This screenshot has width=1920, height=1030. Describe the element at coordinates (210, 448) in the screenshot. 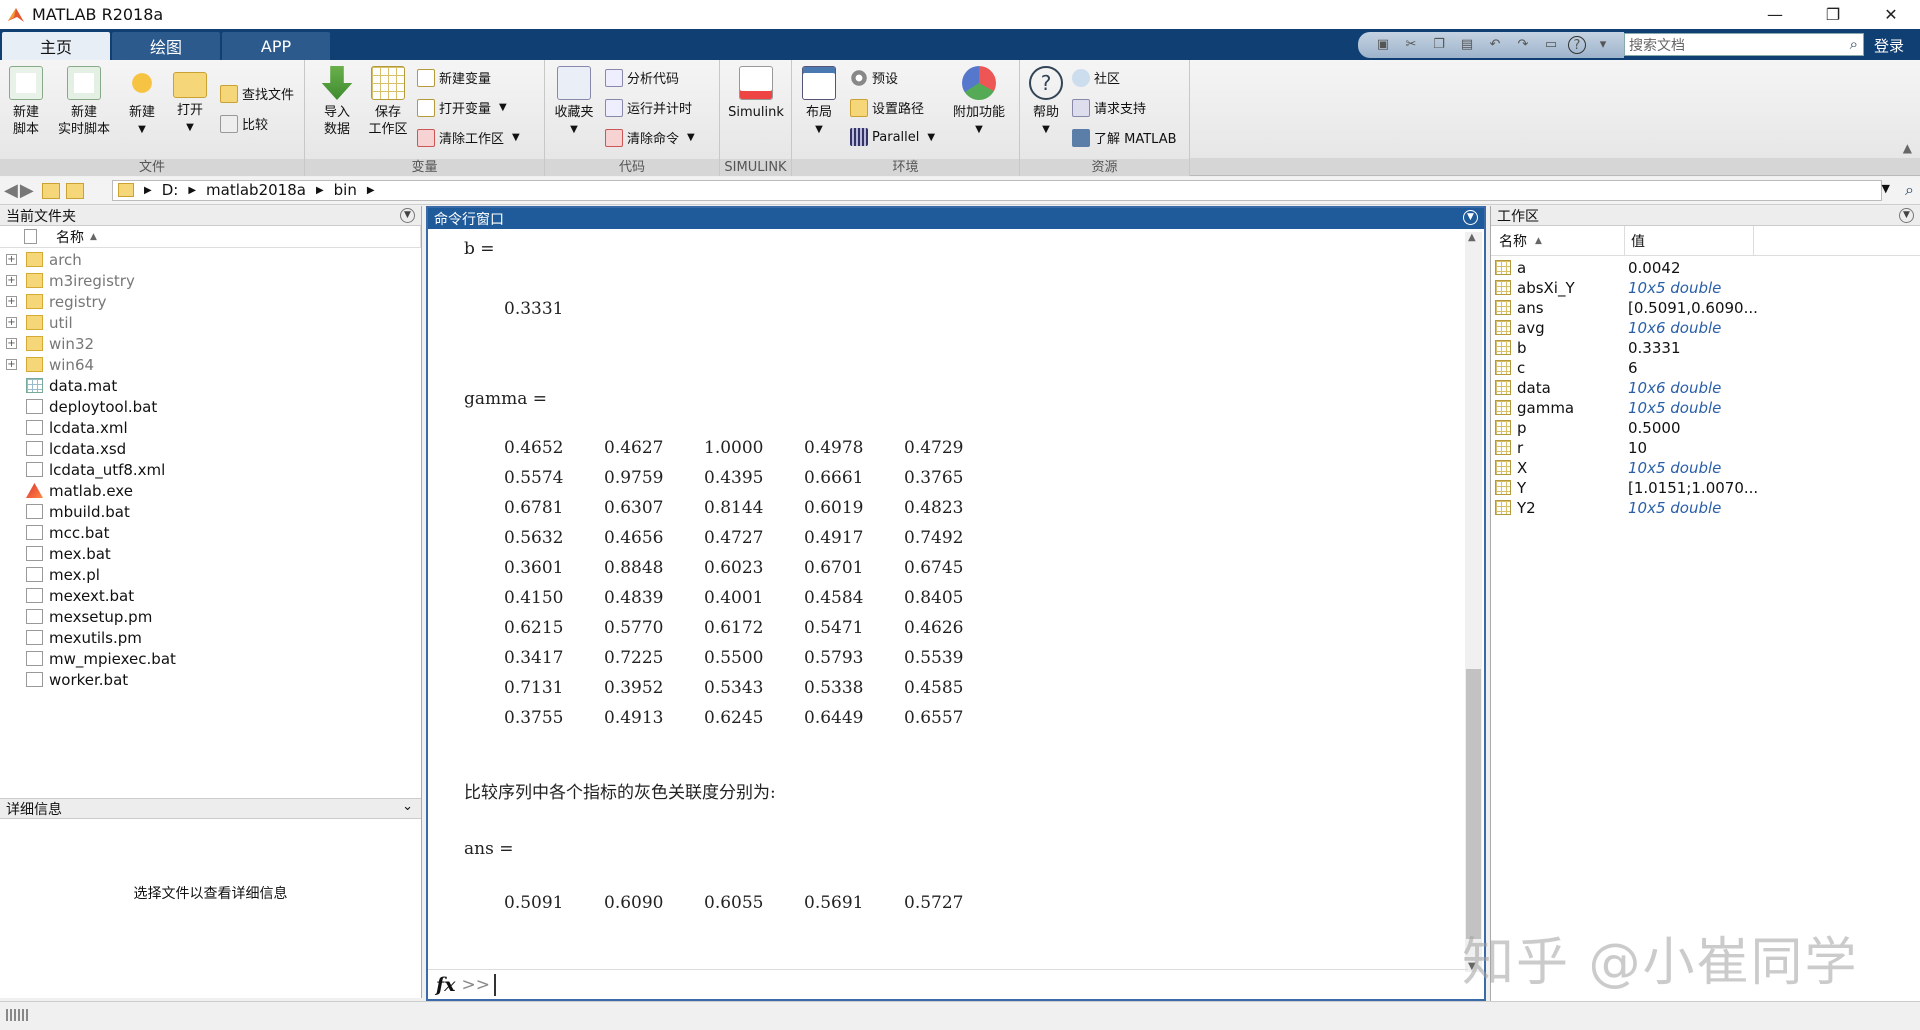

I see `file-list-item: lcdata.xsd` at that location.